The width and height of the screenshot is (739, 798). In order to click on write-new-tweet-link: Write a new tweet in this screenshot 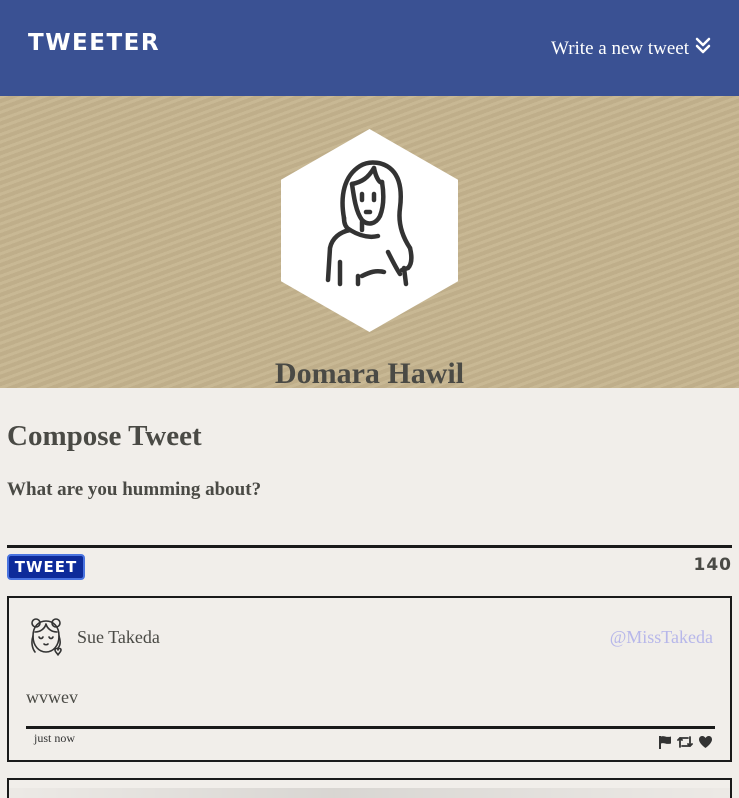, I will do `click(631, 49)`.